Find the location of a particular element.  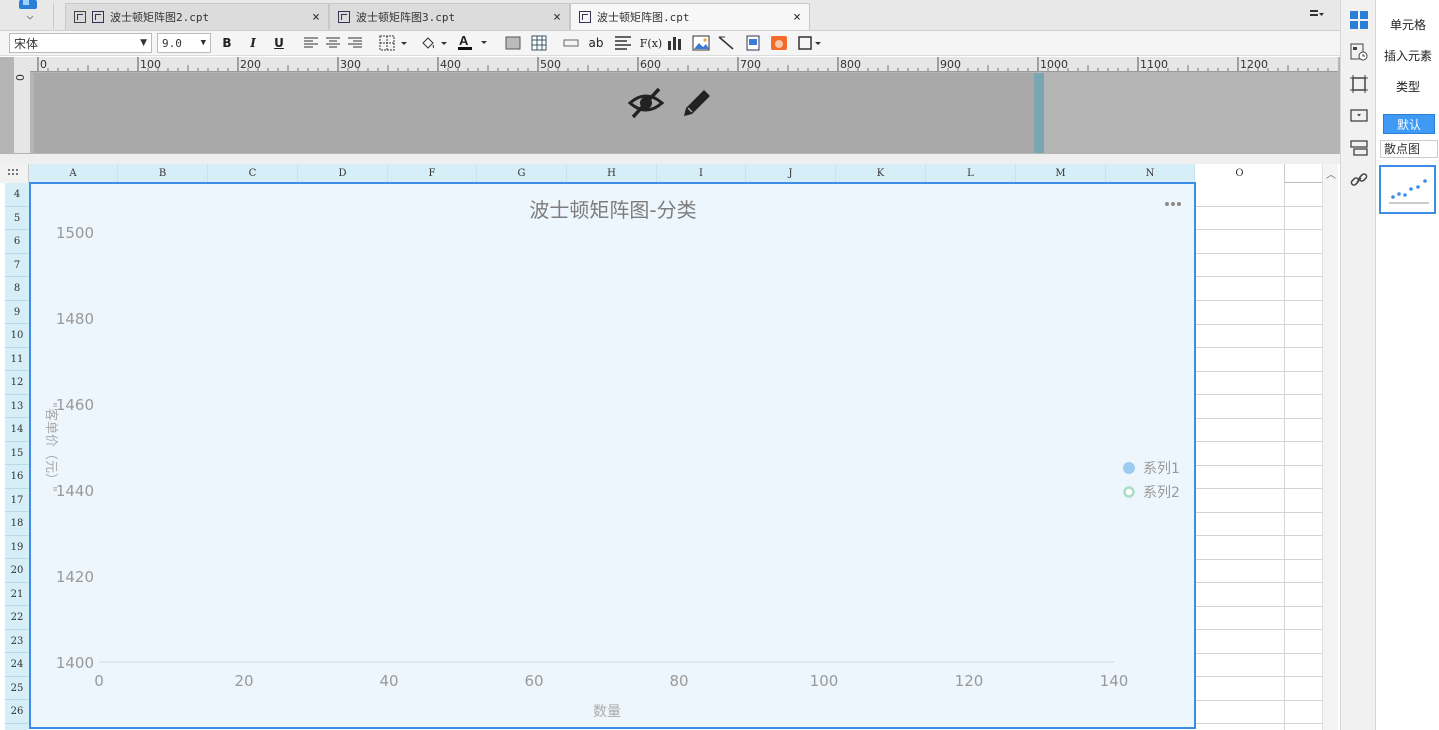

row-header: 6 is located at coordinates (17, 242).